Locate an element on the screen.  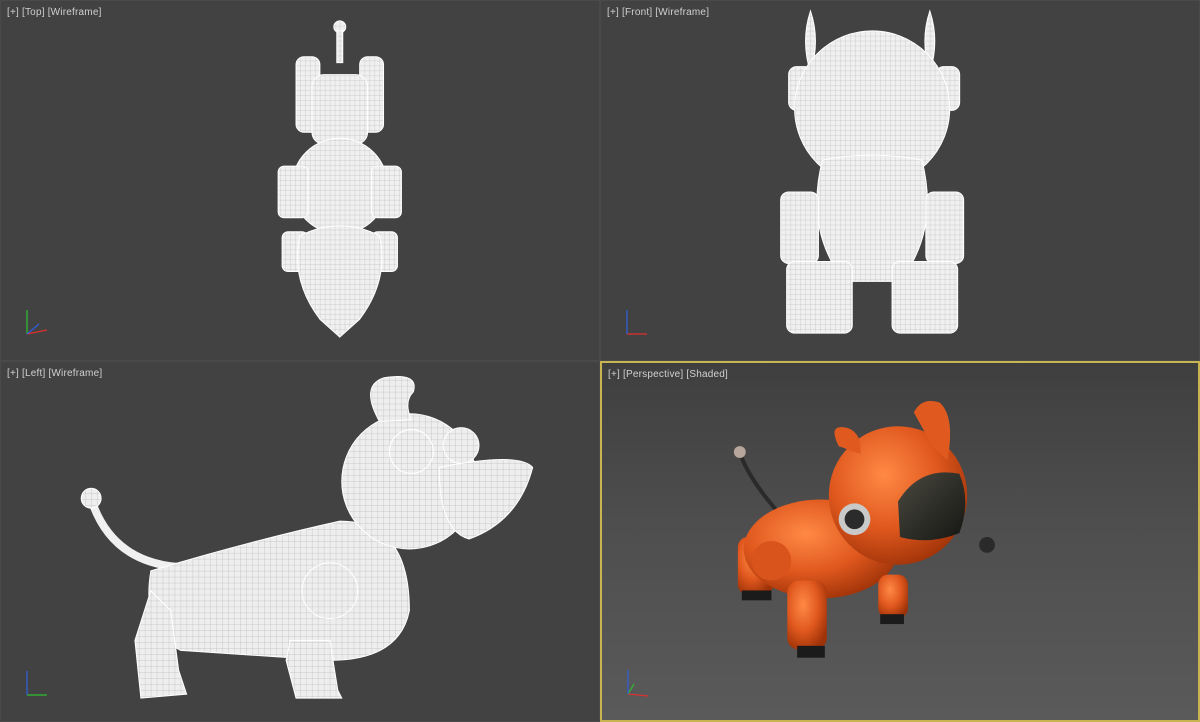
shading-mode-button: [Shaded] is located at coordinates (707, 374).